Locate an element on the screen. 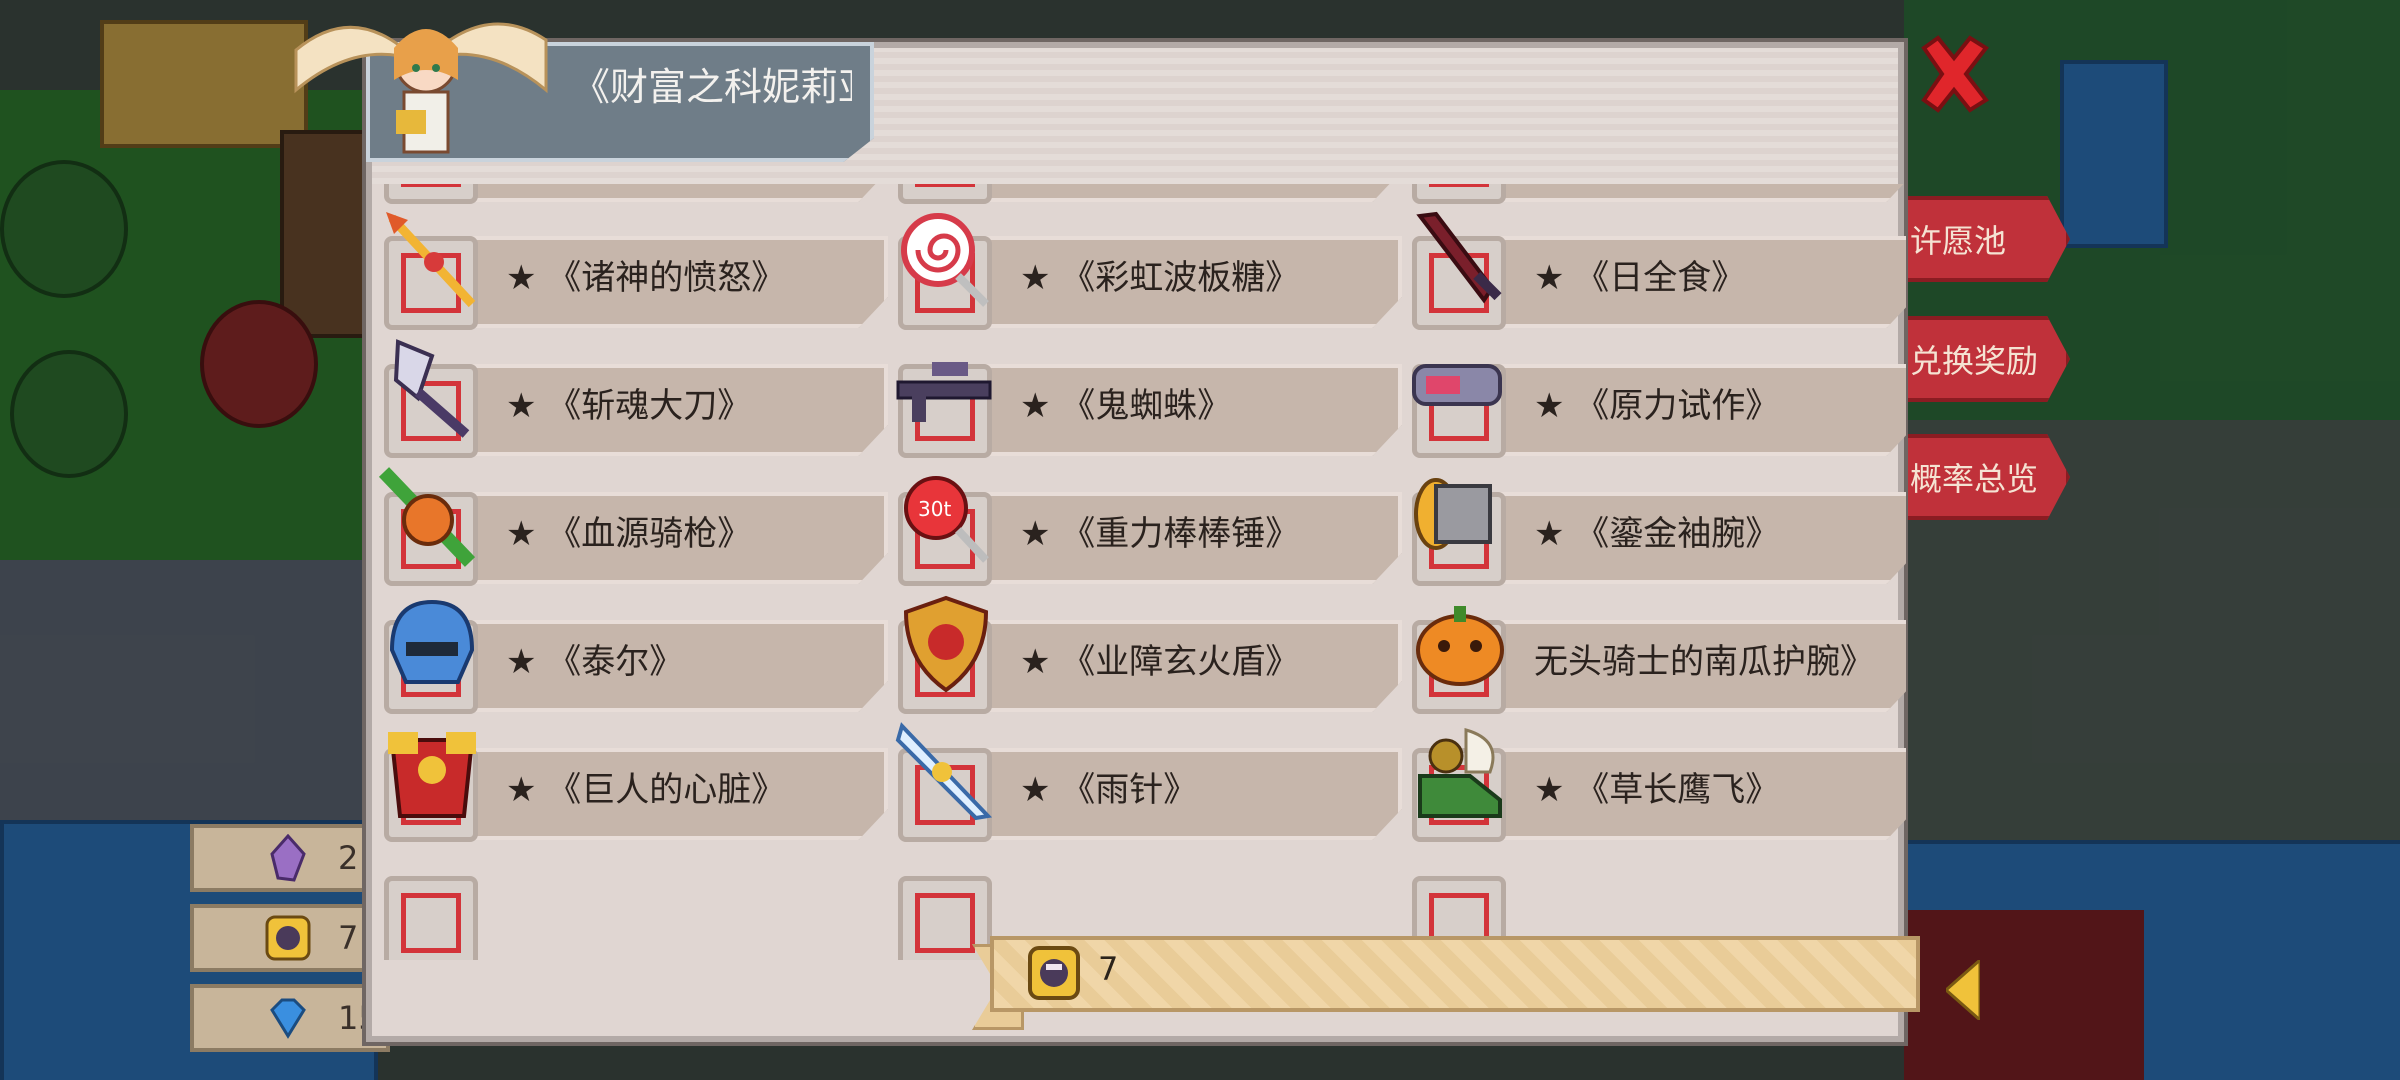  list-item: 无头骑士的南瓜护腕》 is located at coordinates (1655, 658).